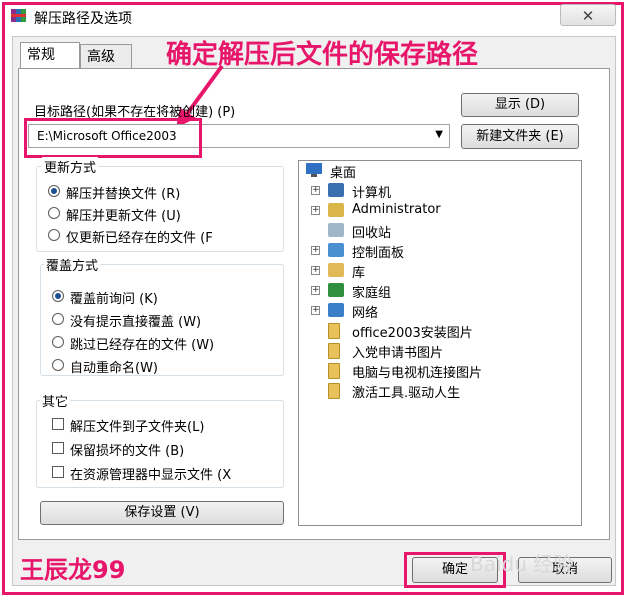  Describe the element at coordinates (101, 57) in the screenshot. I see `tab-label: 高级` at that location.